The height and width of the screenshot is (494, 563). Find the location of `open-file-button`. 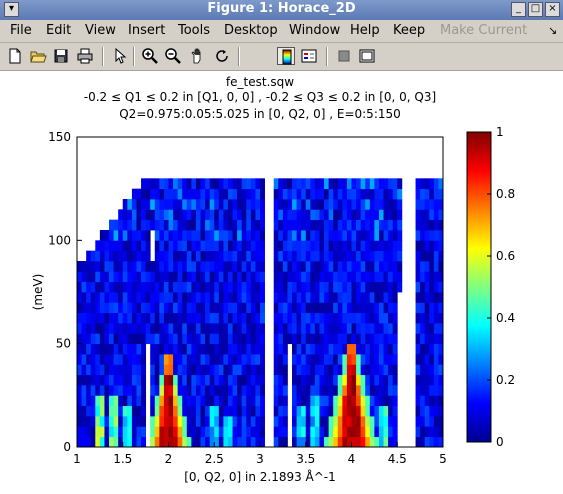

open-file-button is located at coordinates (38, 56).